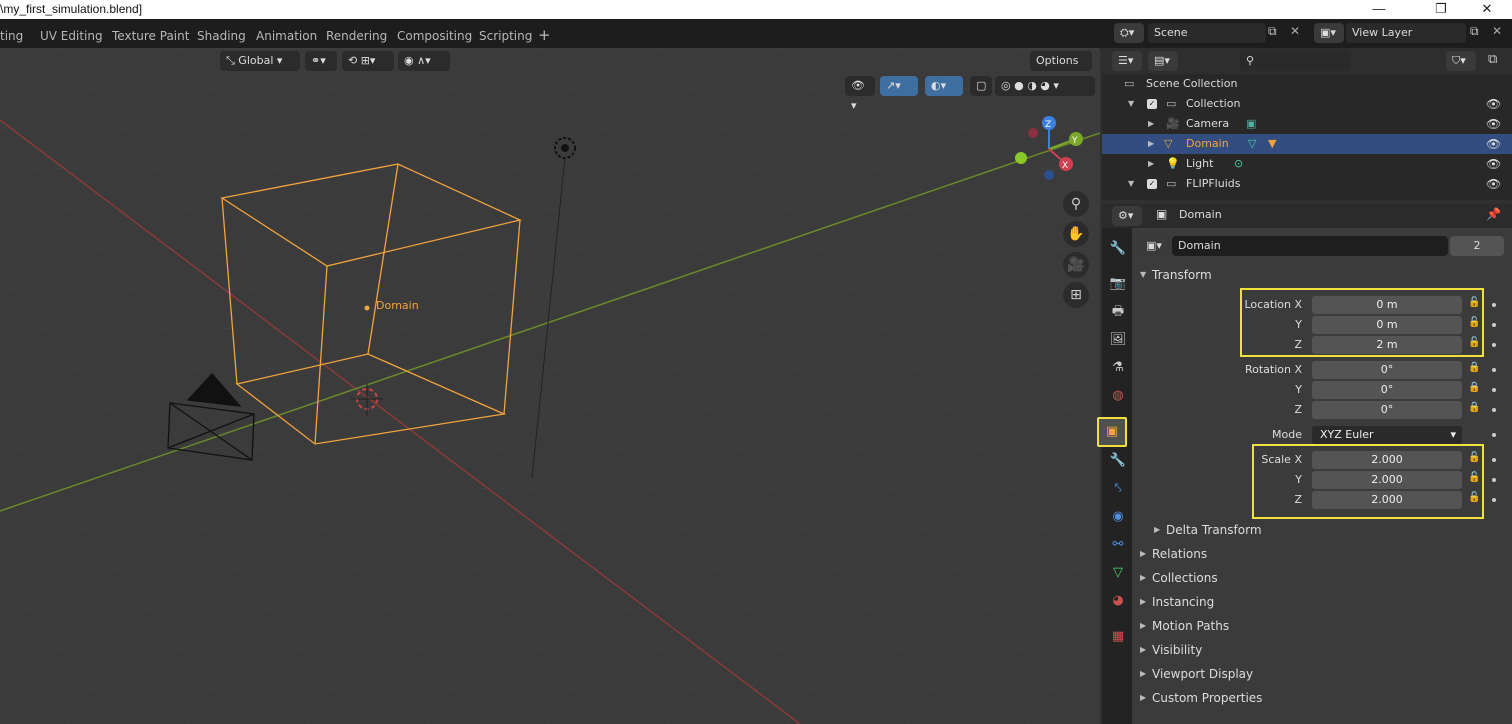 This screenshot has height=724, width=1512. What do you see at coordinates (1155, 246) in the screenshot?
I see `object-type-icon: ▣▾` at bounding box center [1155, 246].